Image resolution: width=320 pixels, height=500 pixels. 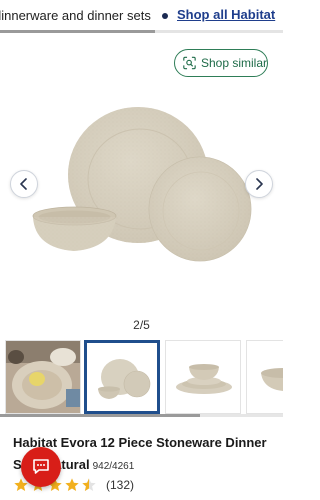 I want to click on chevron-left-icon, so click(x=23, y=184).